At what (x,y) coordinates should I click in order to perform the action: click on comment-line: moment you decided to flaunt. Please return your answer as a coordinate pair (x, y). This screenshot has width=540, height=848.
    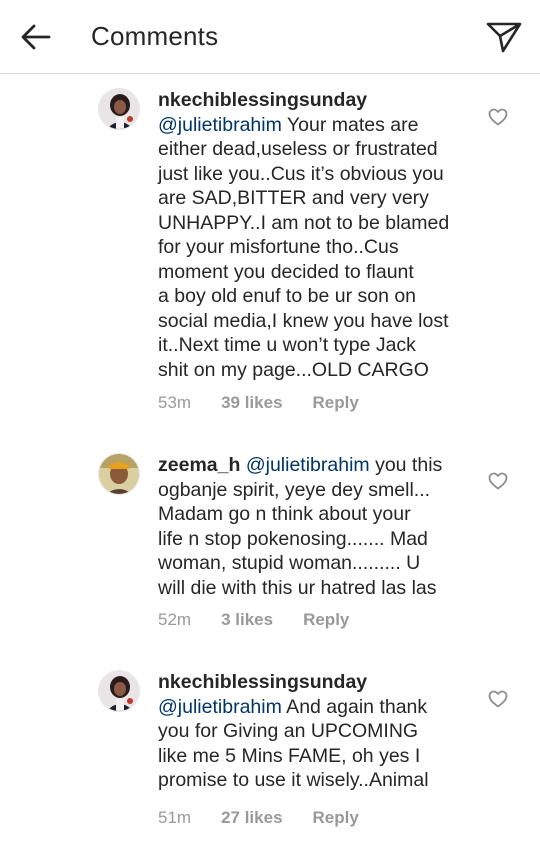
    Looking at the image, I should click on (286, 271).